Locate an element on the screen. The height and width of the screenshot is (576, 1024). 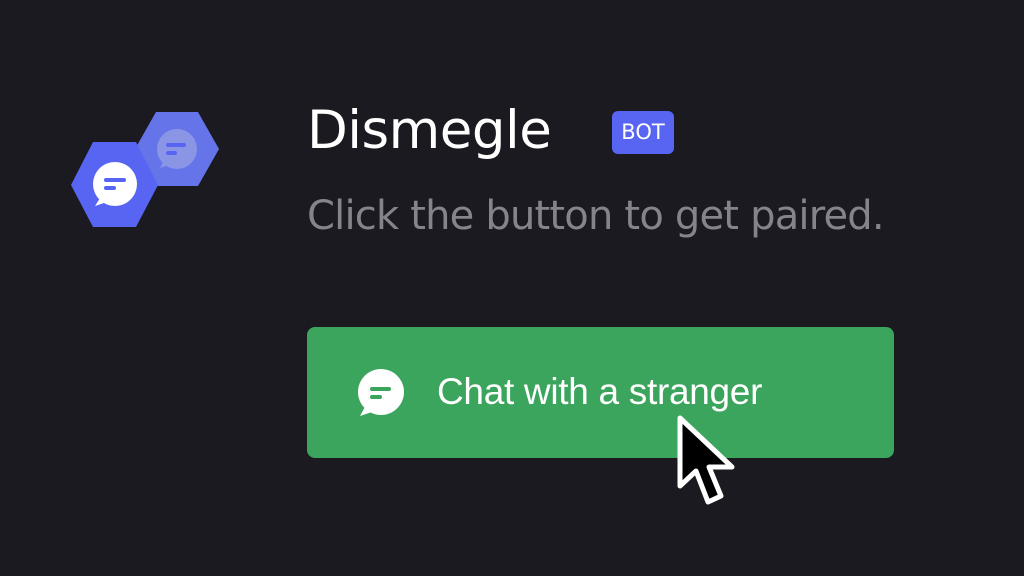
chat-bubbles-hexagon-icon is located at coordinates (145, 169).